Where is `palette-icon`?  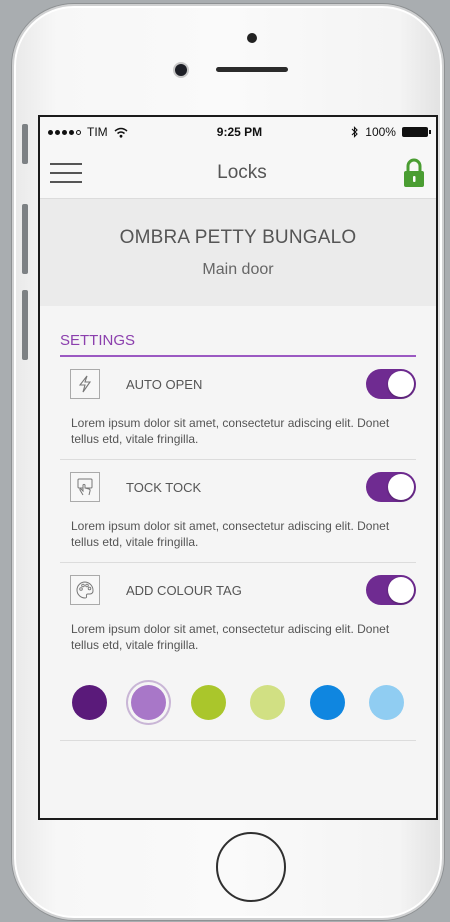
palette-icon is located at coordinates (85, 590).